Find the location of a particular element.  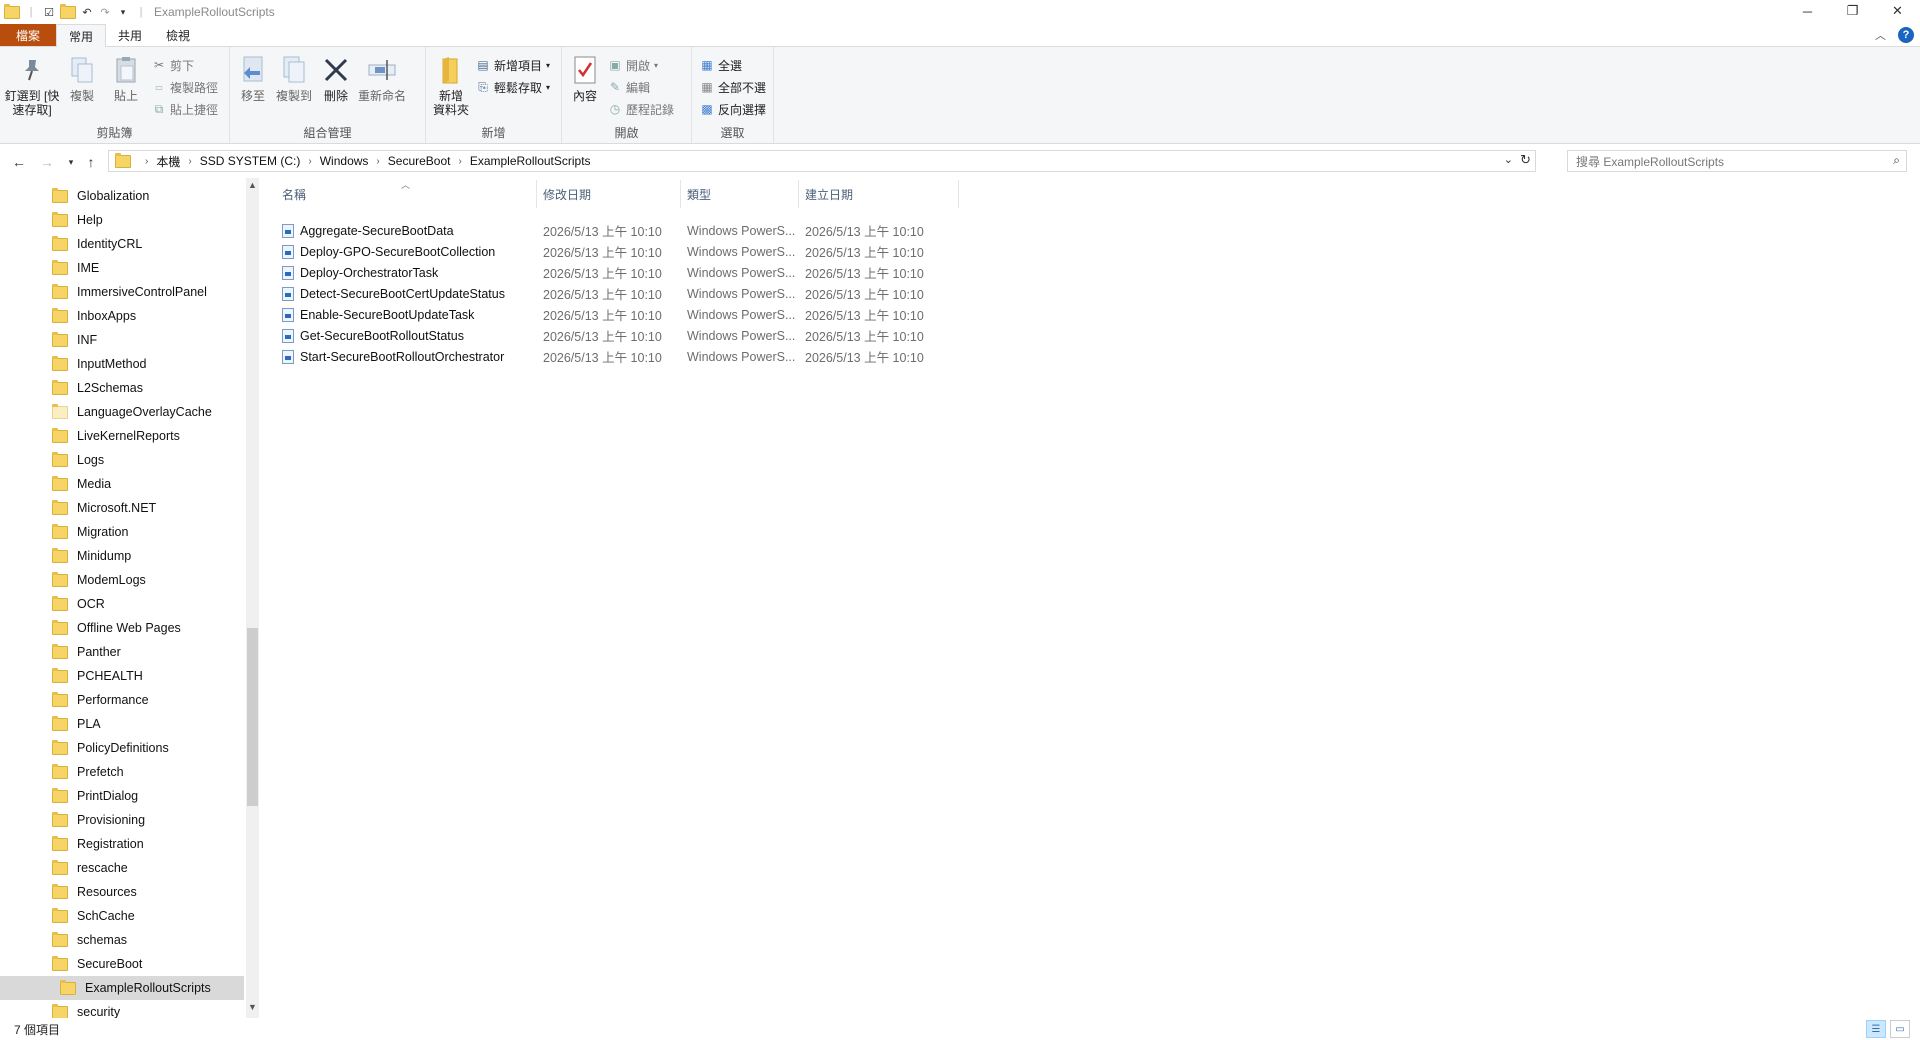

scroll-thumb is located at coordinates (252, 717).